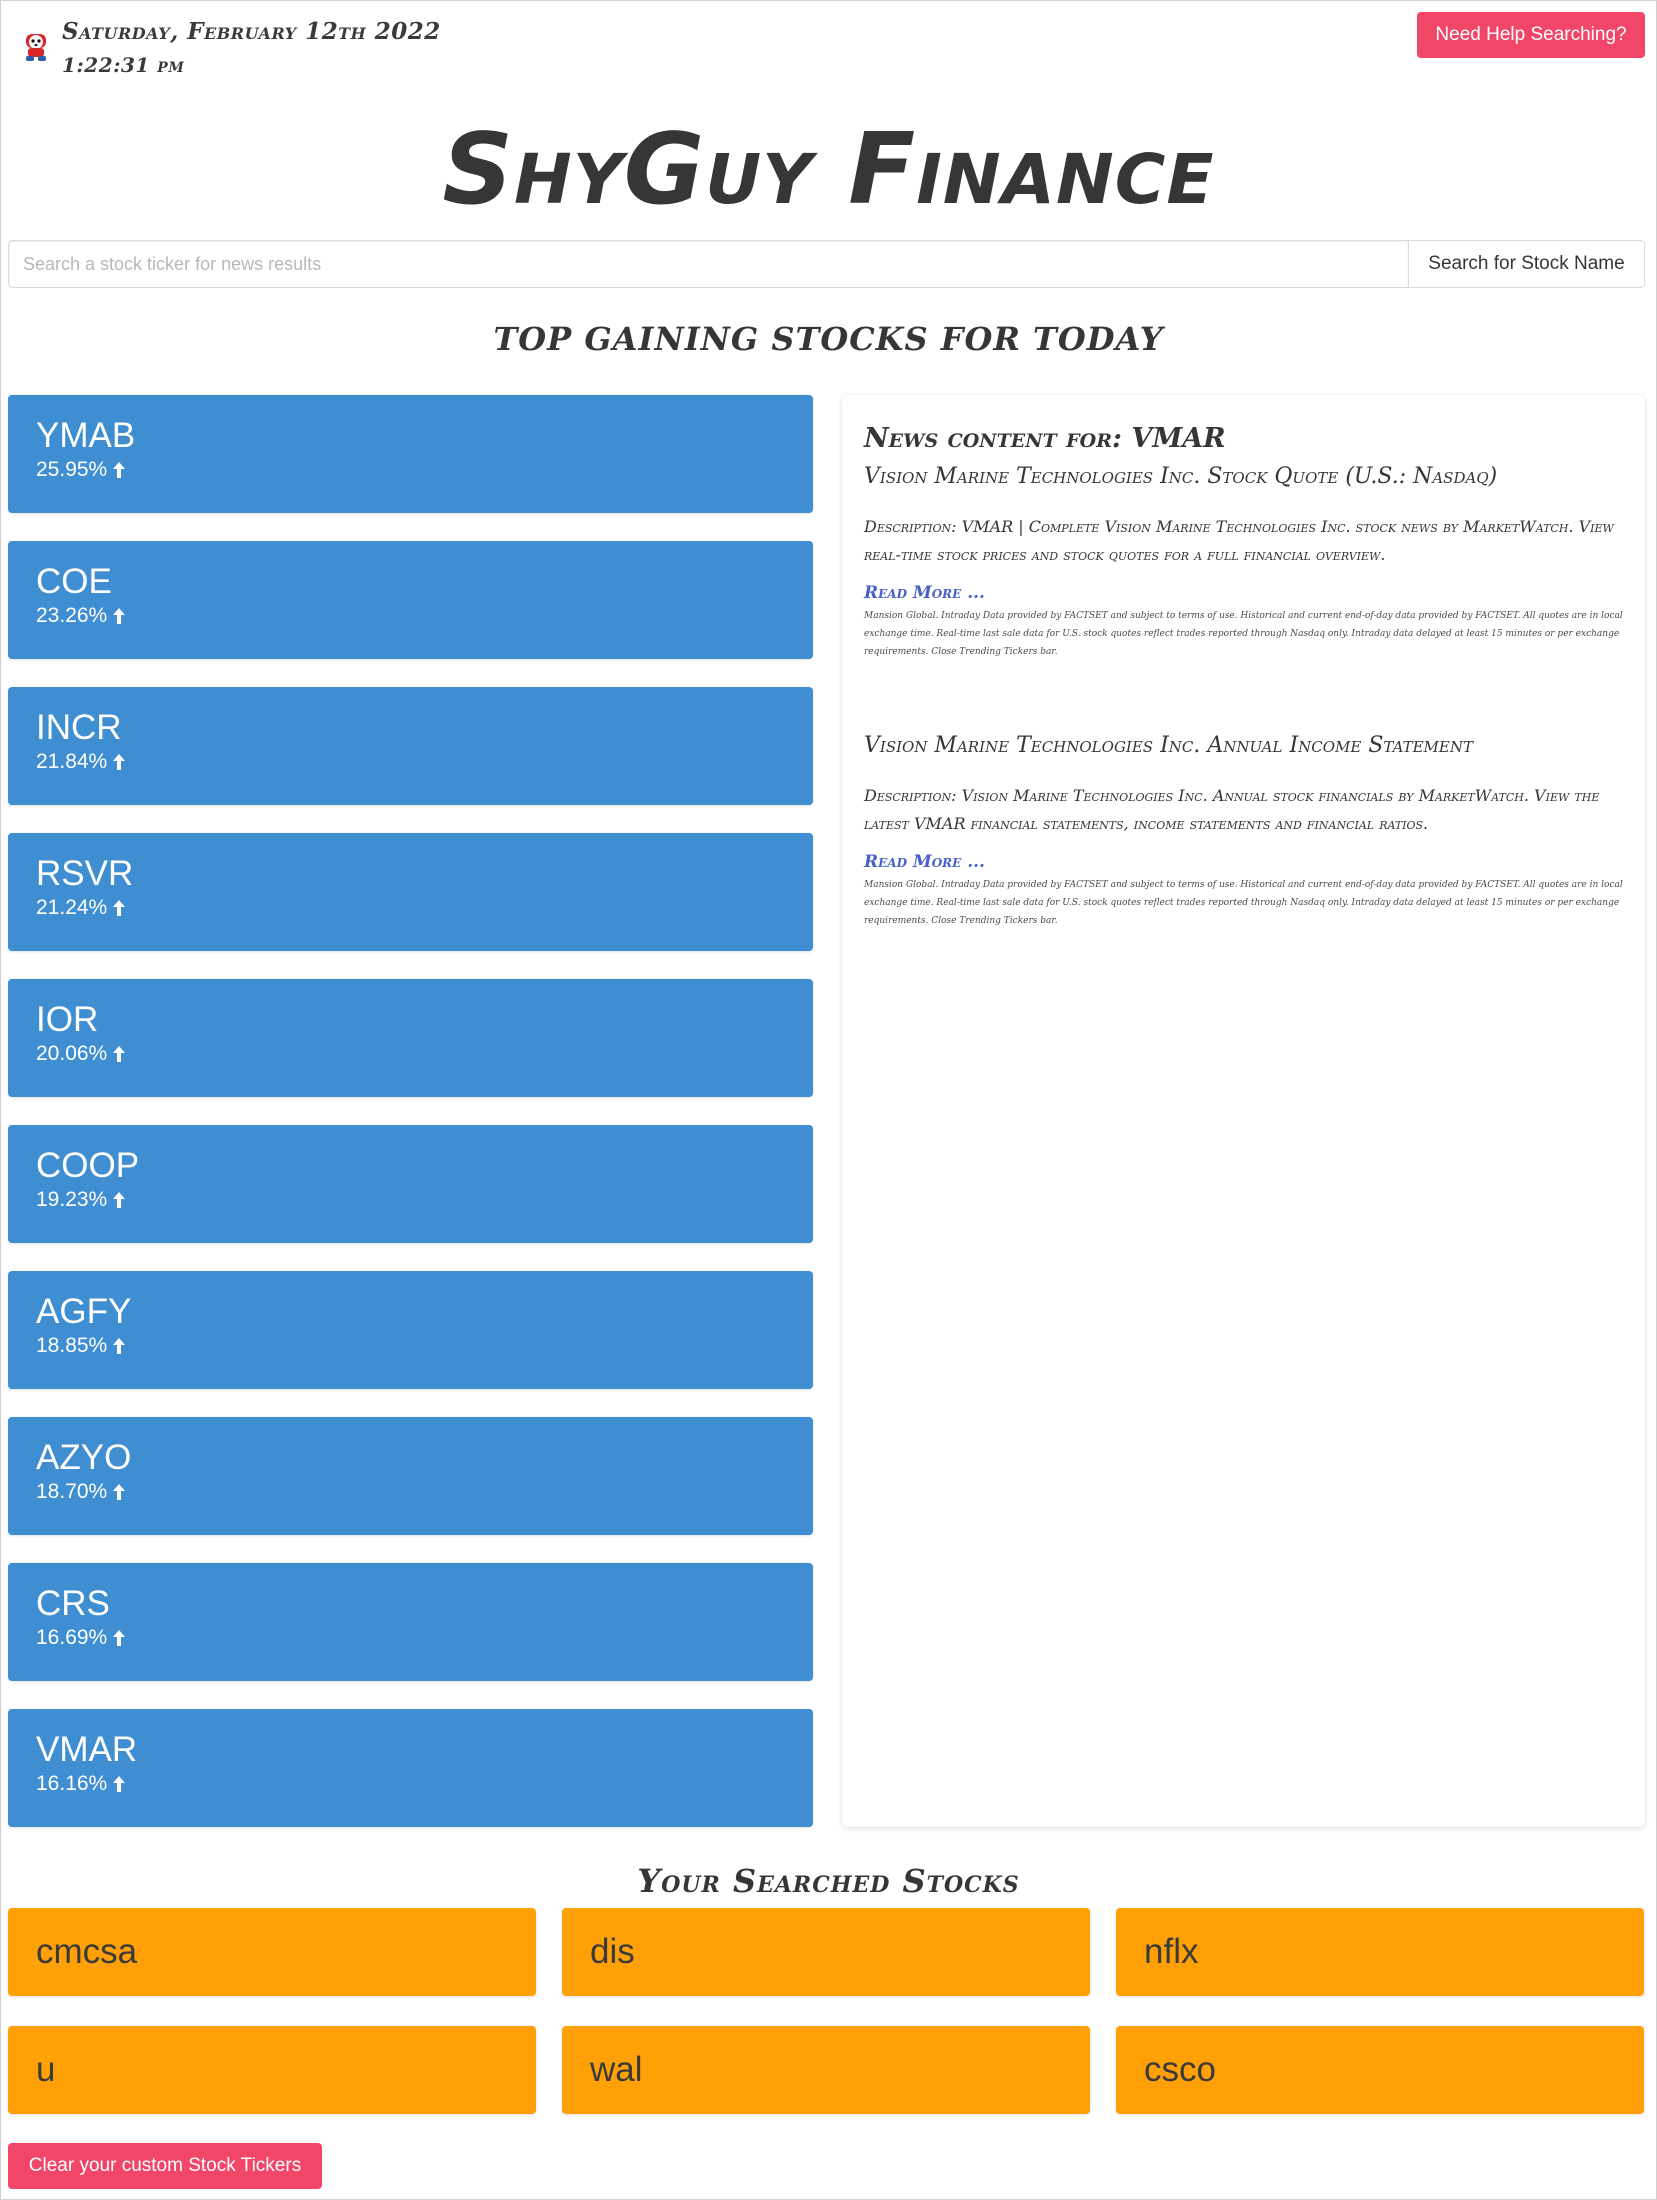  Describe the element at coordinates (410, 1330) in the screenshot. I see `gainer-card: AGFY 18.85%` at that location.